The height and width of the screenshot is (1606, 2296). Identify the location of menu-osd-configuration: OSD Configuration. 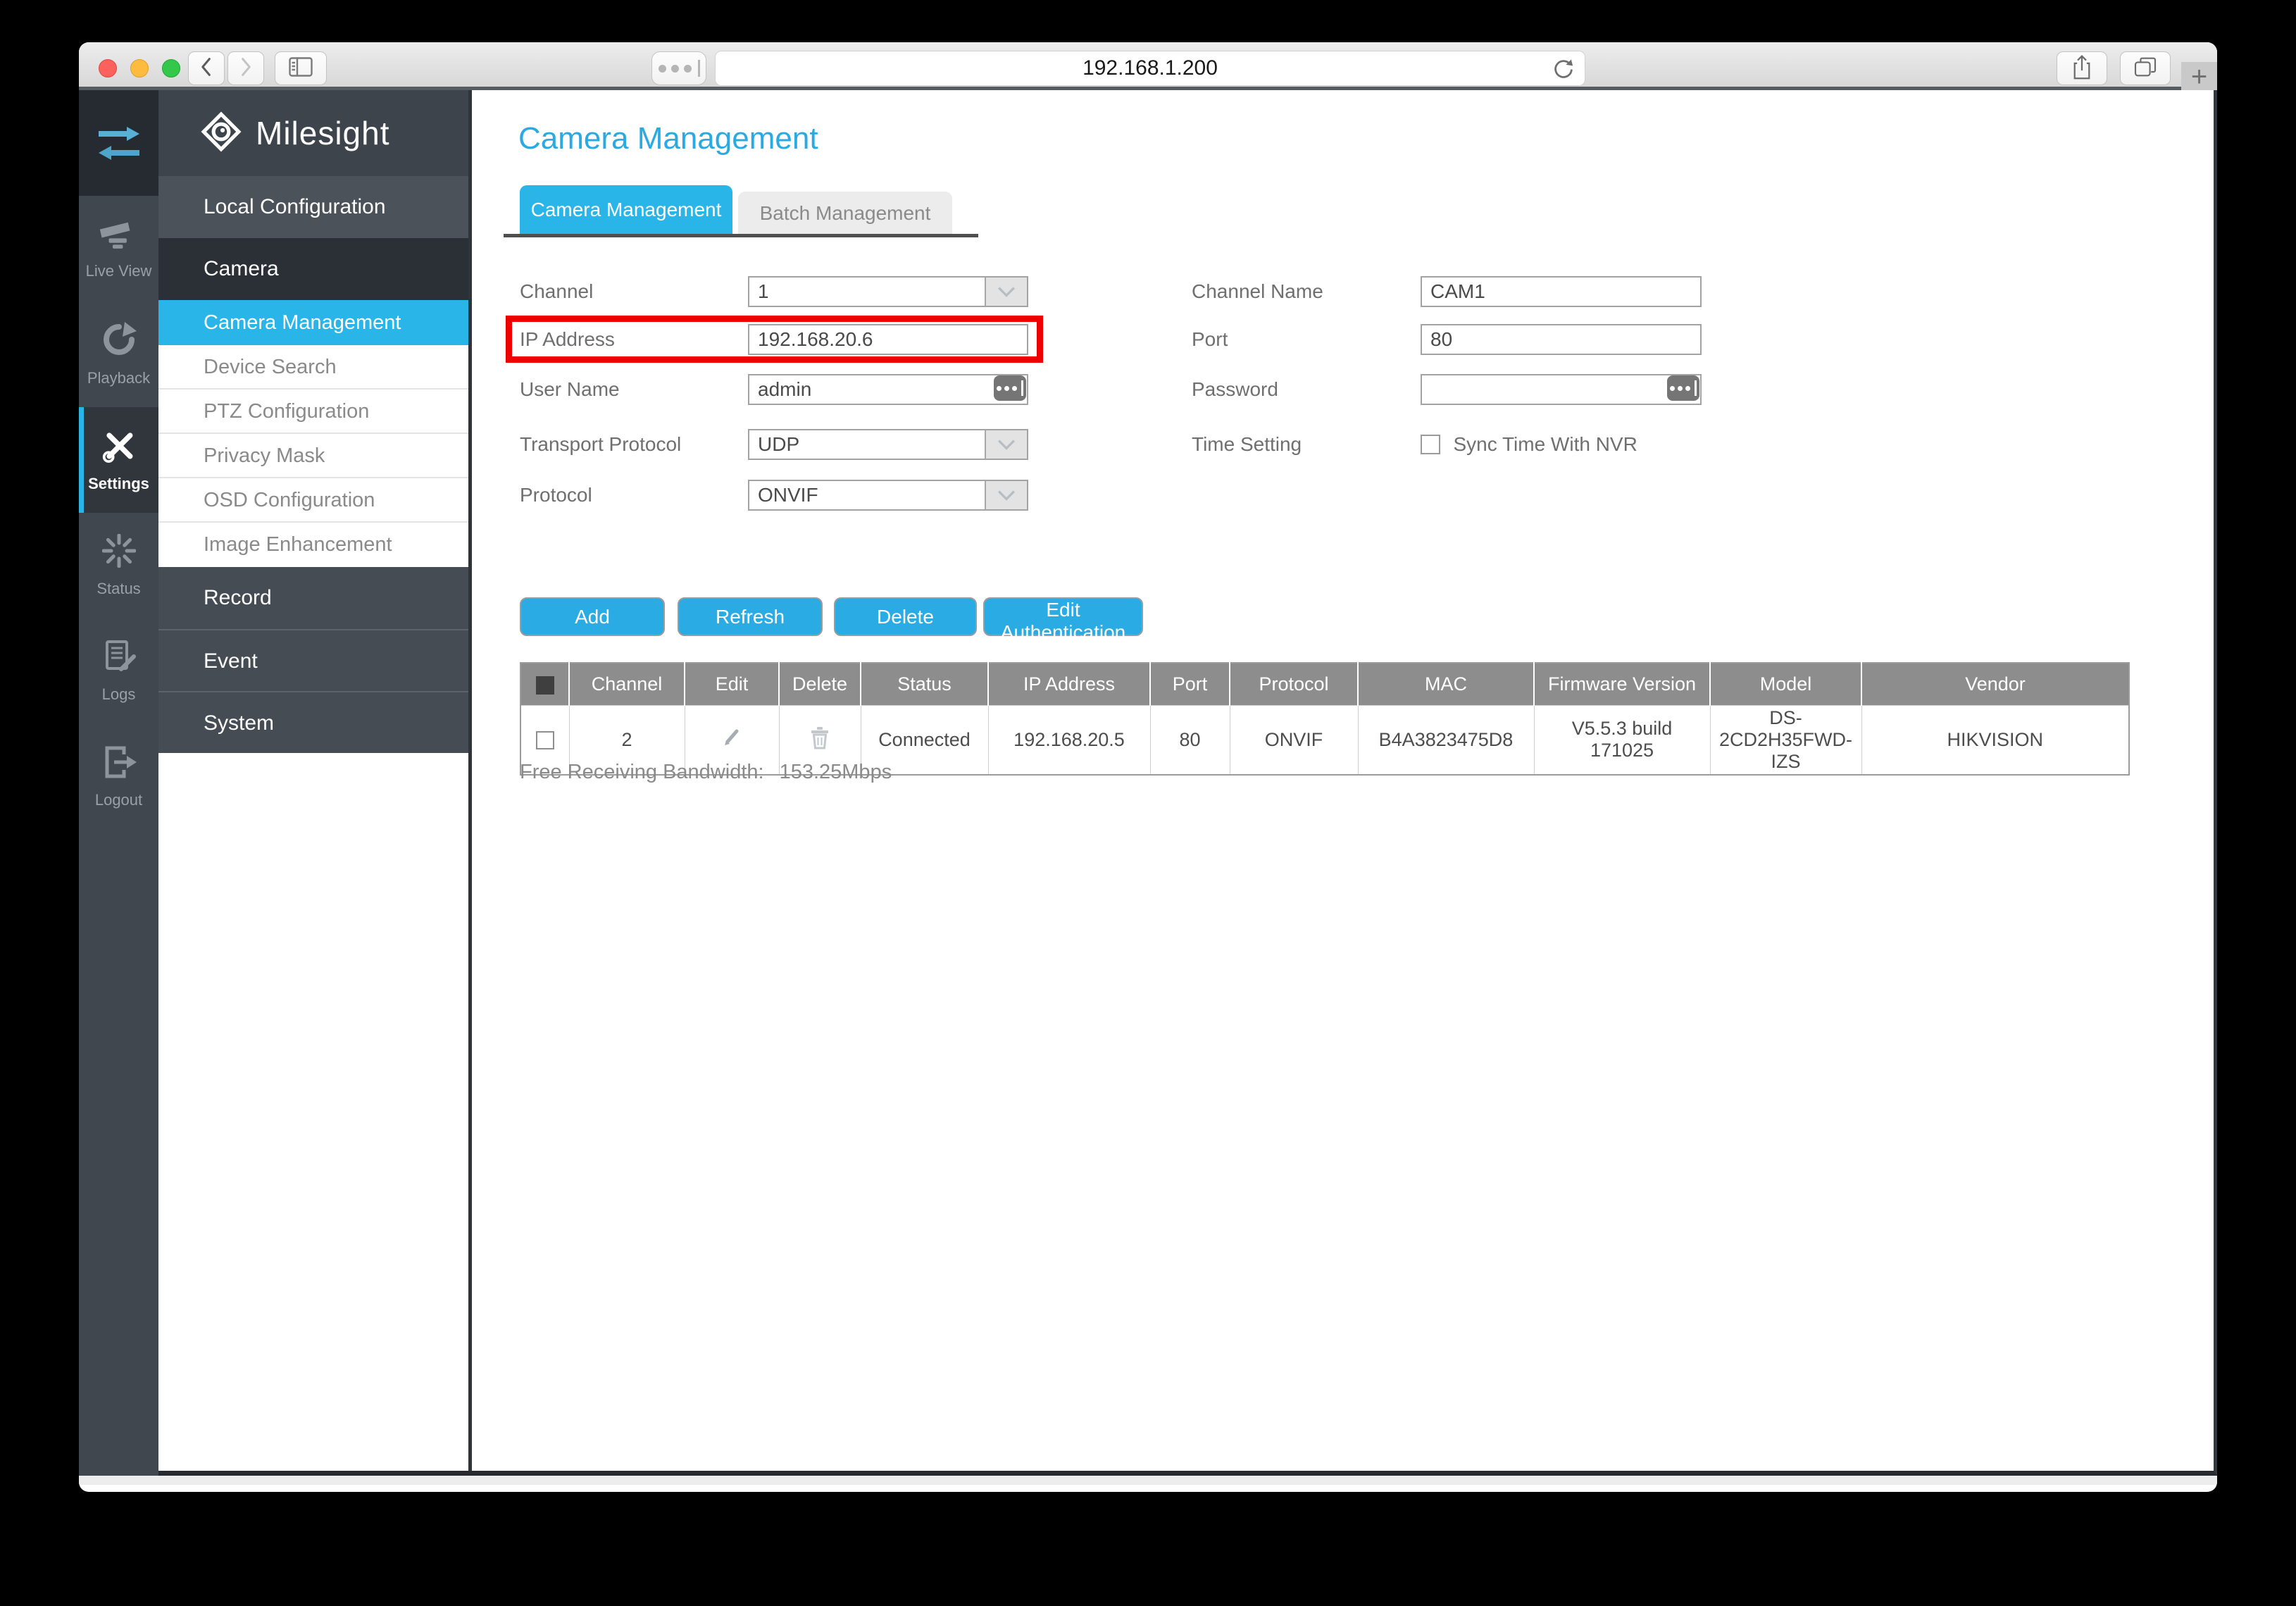
(313, 500).